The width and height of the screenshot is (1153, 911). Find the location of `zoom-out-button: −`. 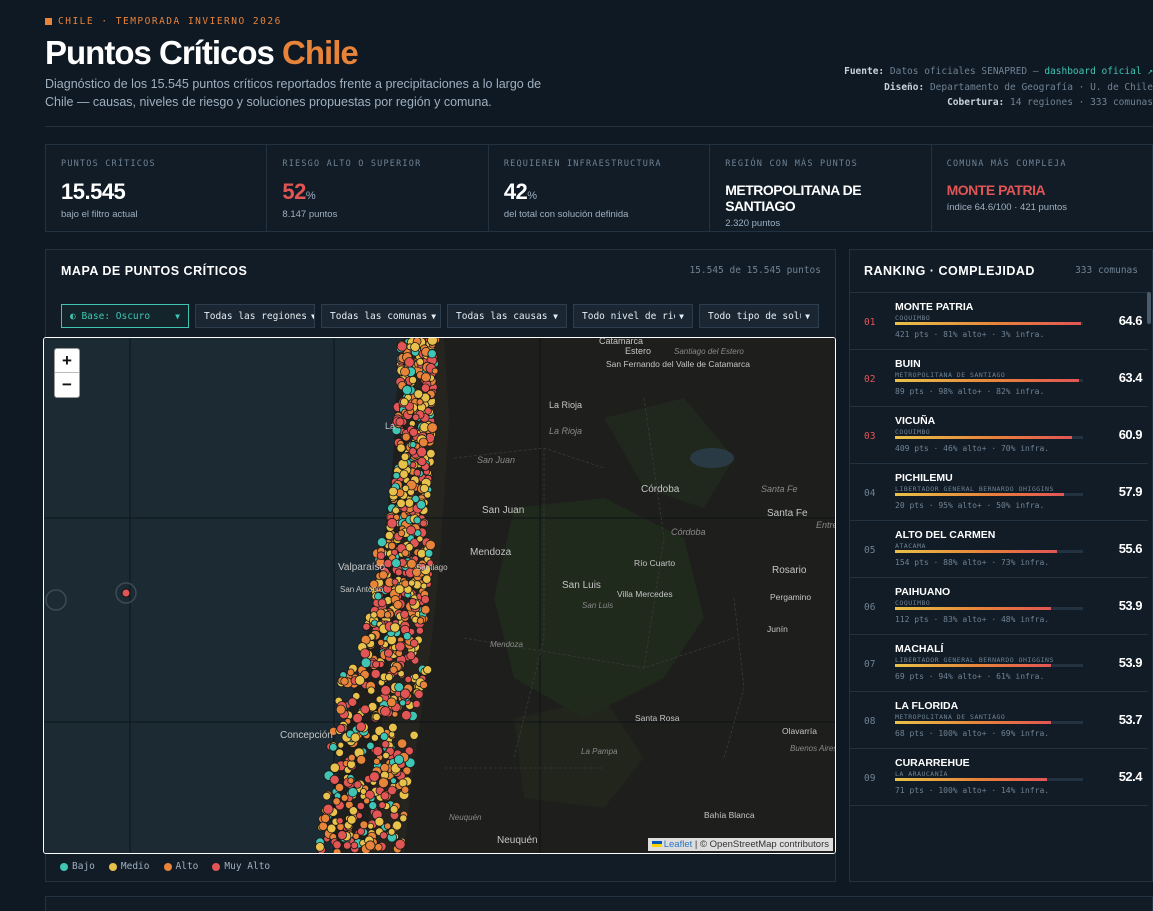

zoom-out-button: − is located at coordinates (67, 385).